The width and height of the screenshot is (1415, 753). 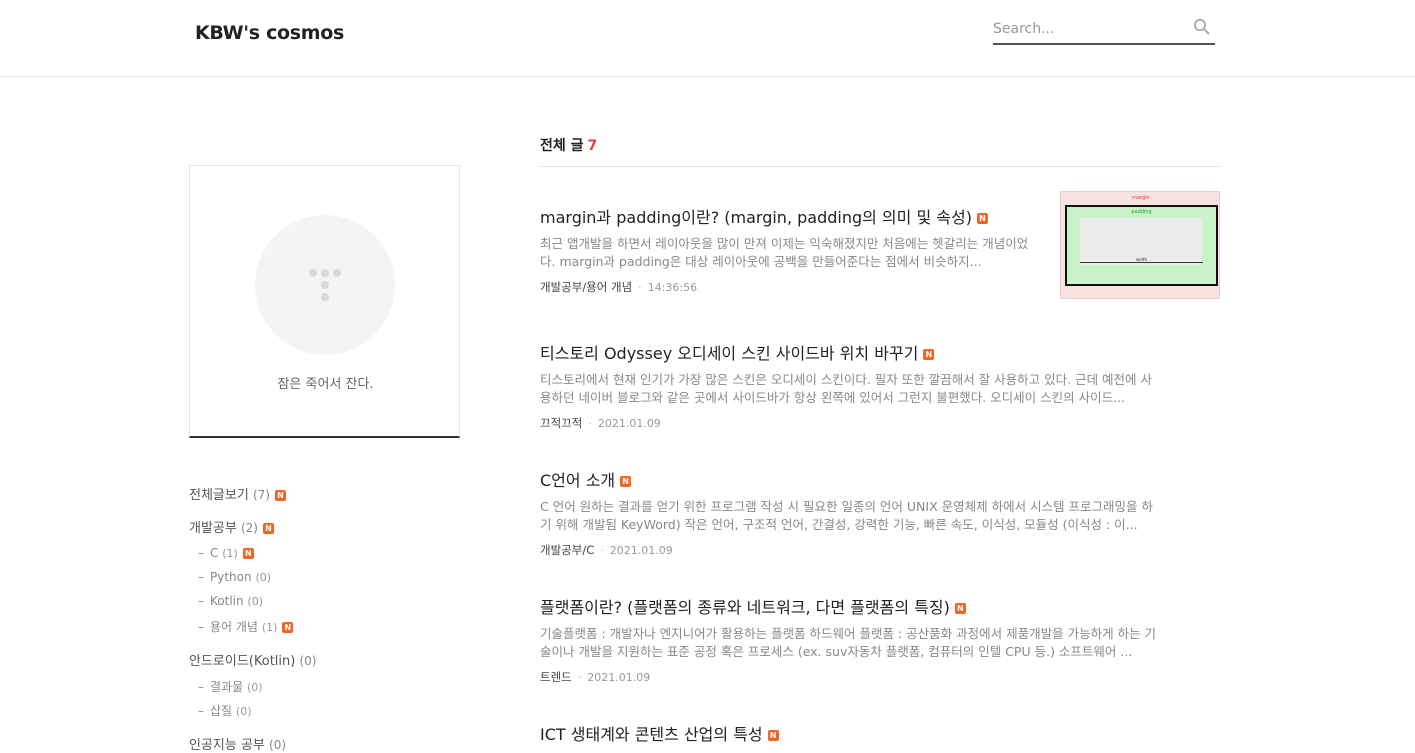 What do you see at coordinates (234, 627) in the screenshot?
I see `category-label: 용어 개념` at bounding box center [234, 627].